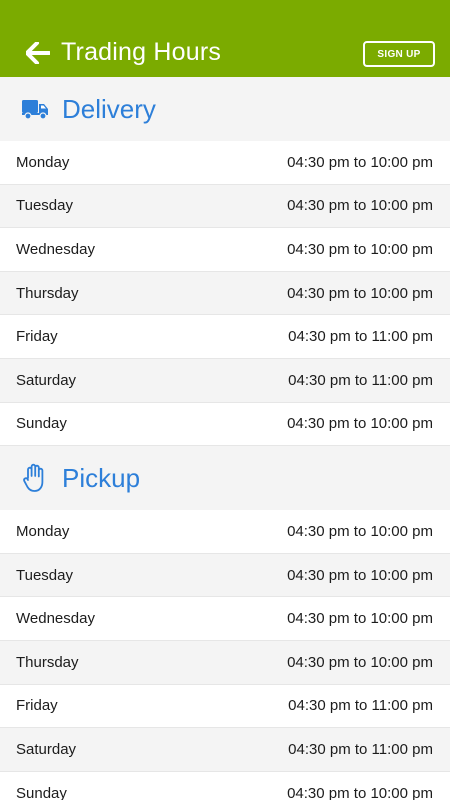  I want to click on pickup-row-saturday: Saturday 04:30 pm to 11:00 pm, so click(225, 750).